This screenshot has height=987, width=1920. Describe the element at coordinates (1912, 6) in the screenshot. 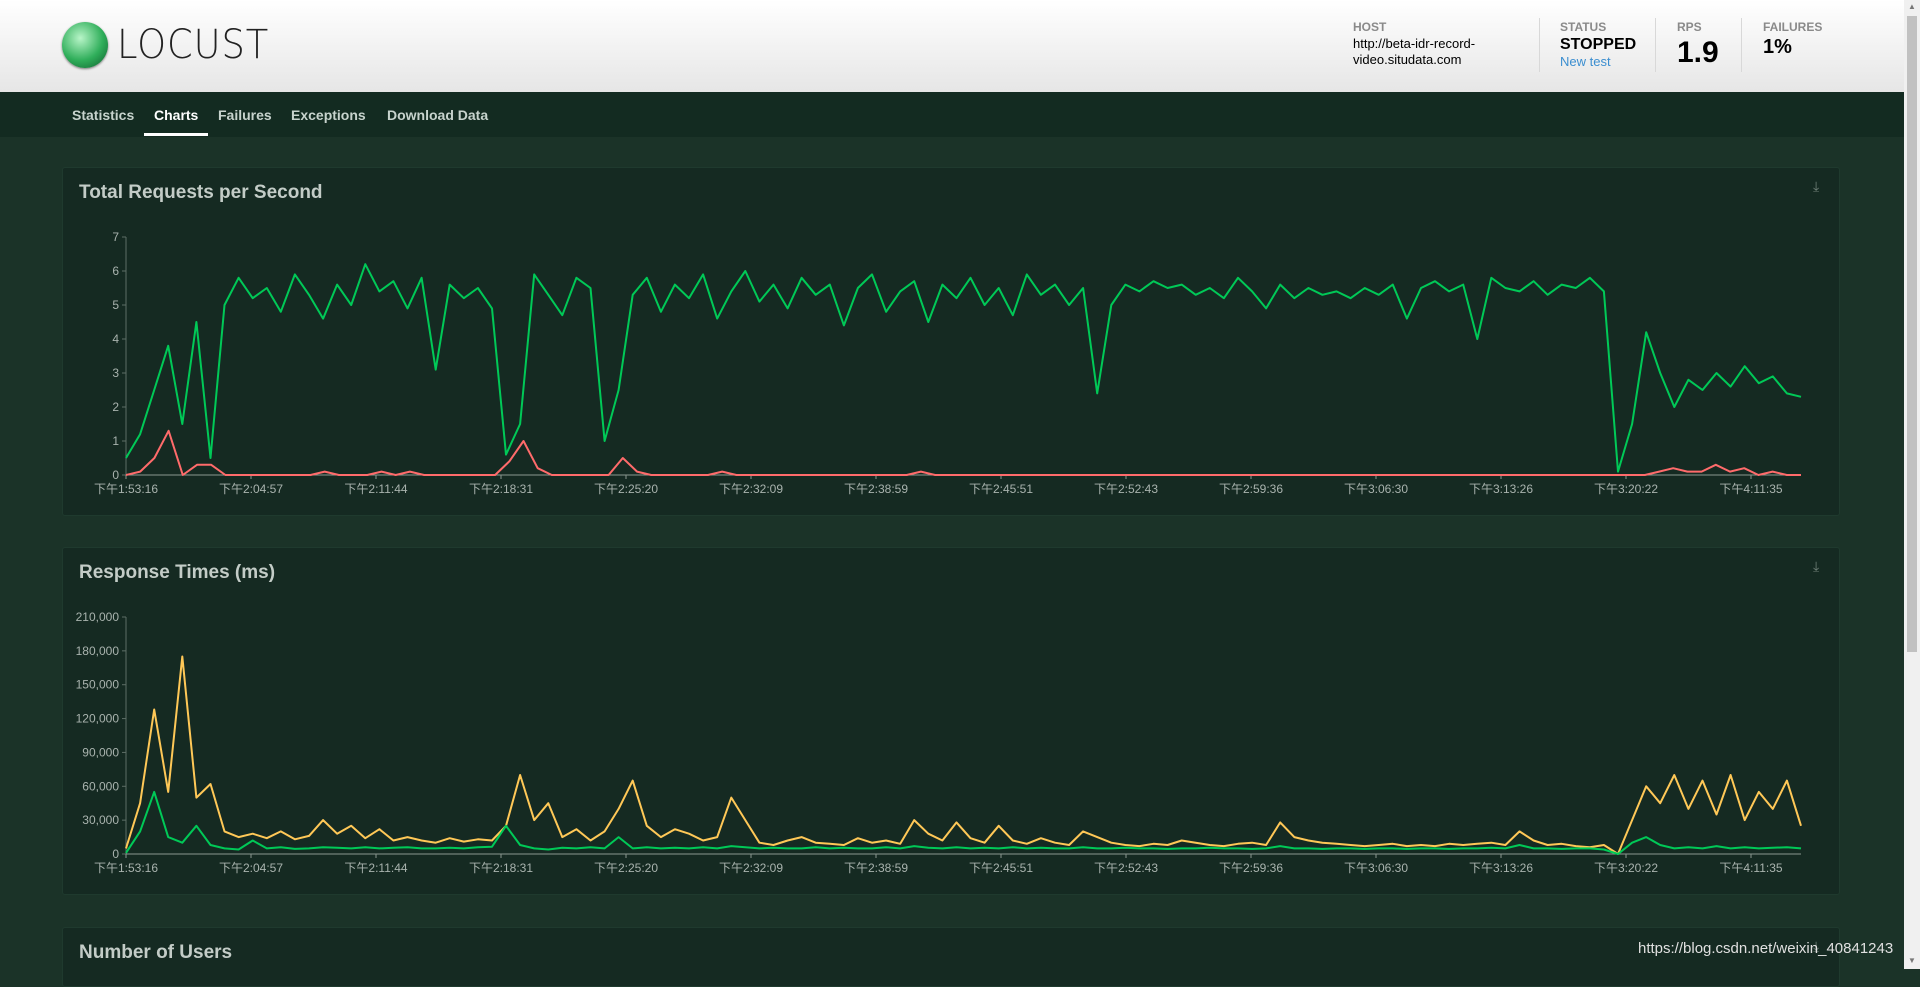

I see `scroll-up-icon: ▲` at that location.